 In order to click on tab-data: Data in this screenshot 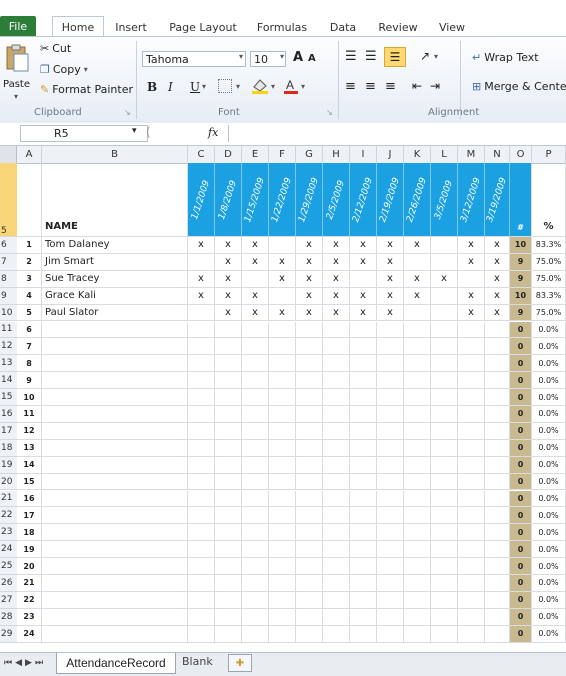, I will do `click(343, 27)`.